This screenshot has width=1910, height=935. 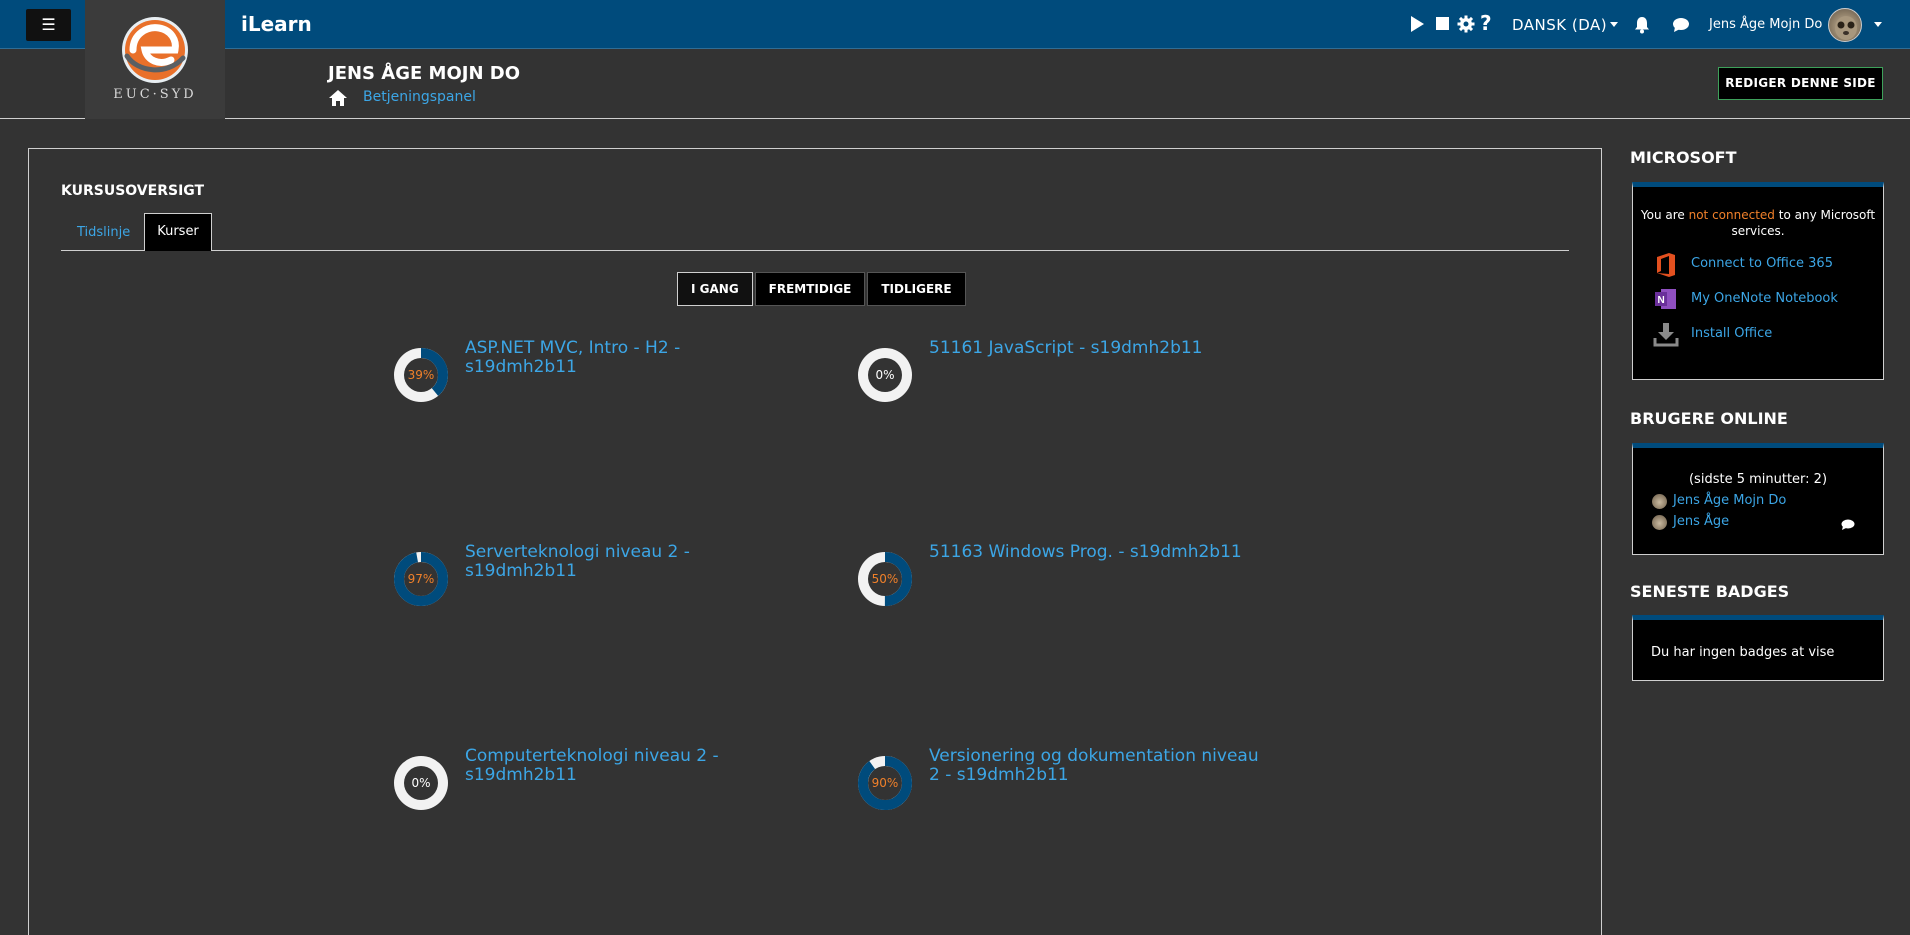 I want to click on filter-past-button: TIDLIGERE, so click(x=916, y=289).